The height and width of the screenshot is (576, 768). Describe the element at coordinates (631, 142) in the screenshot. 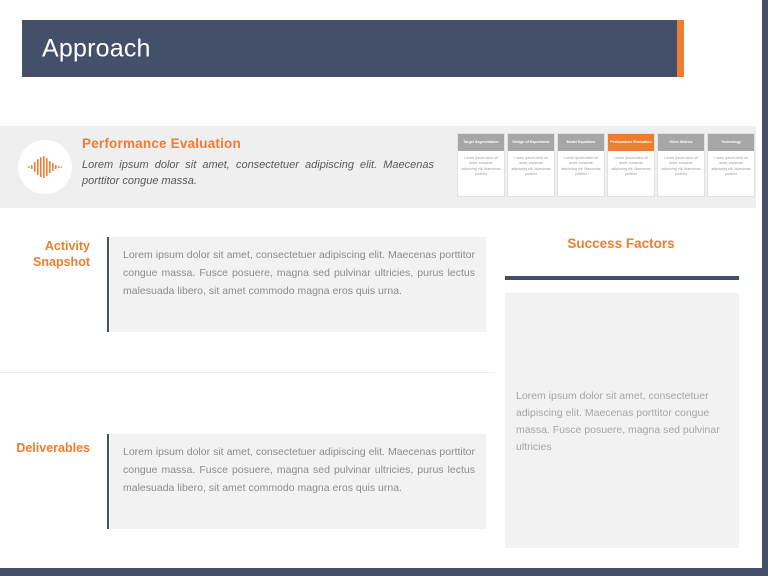

I see `stage-card-label: Performance Evaluation` at that location.